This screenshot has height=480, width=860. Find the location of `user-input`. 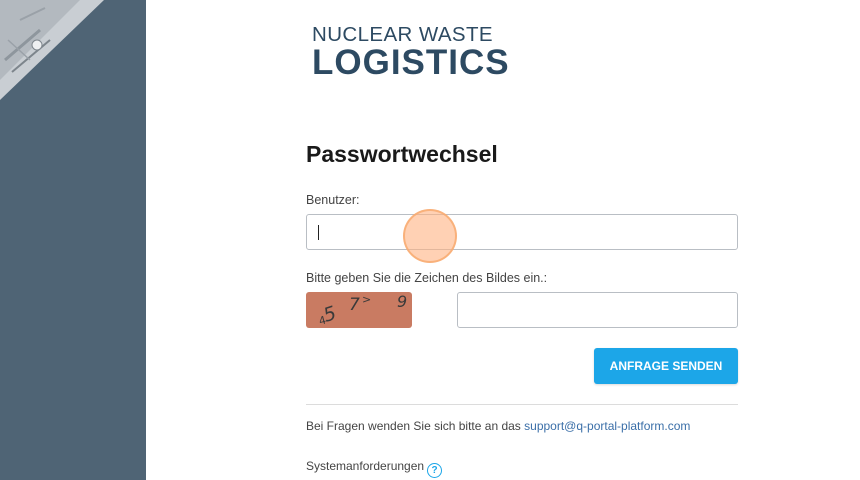

user-input is located at coordinates (522, 232).